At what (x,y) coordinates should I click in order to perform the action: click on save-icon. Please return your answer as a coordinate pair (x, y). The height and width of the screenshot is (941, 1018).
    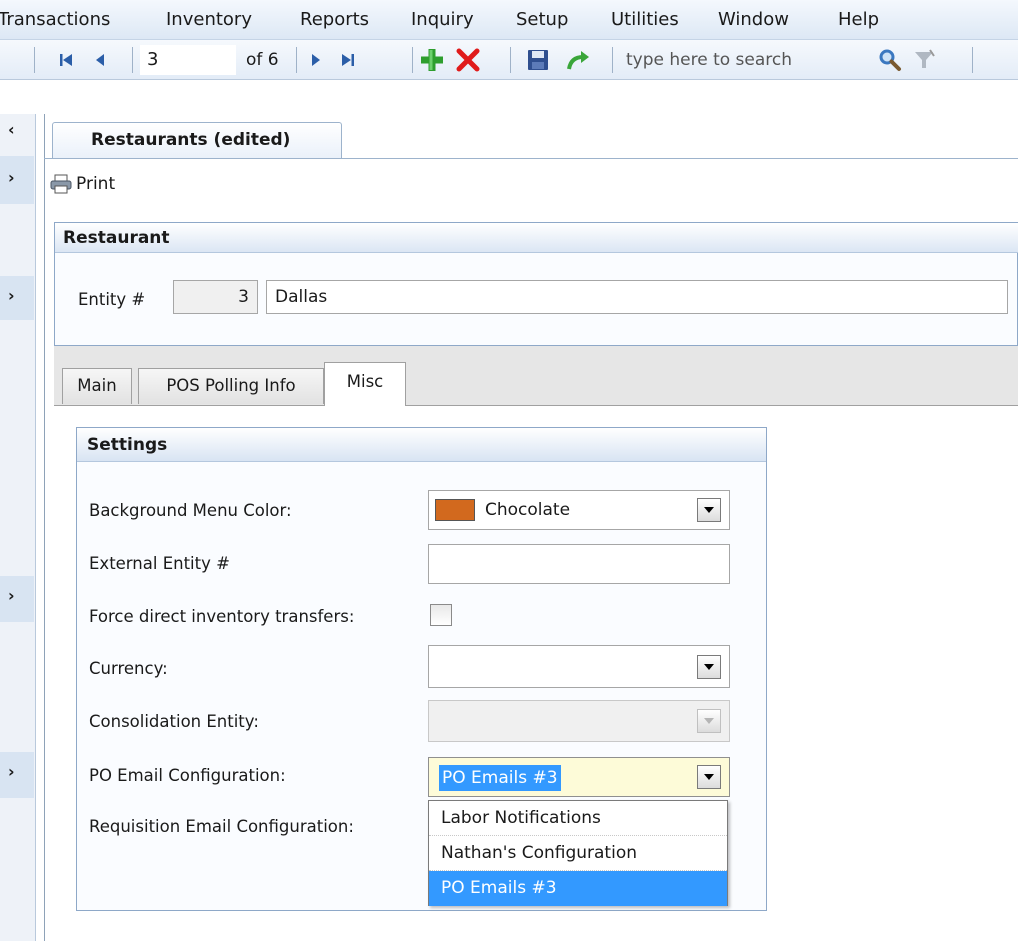
    Looking at the image, I should click on (538, 60).